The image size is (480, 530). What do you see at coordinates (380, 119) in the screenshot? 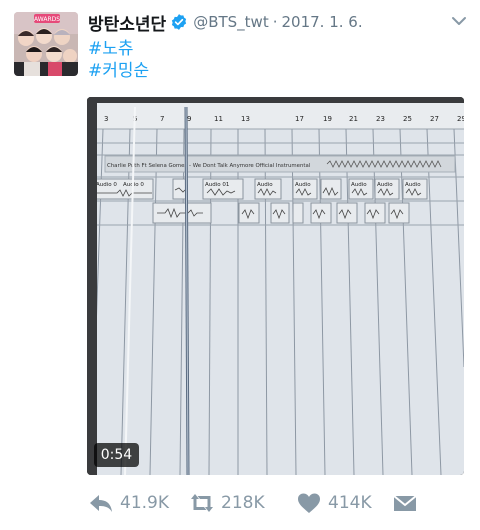
I see `ruler-number: 23` at bounding box center [380, 119].